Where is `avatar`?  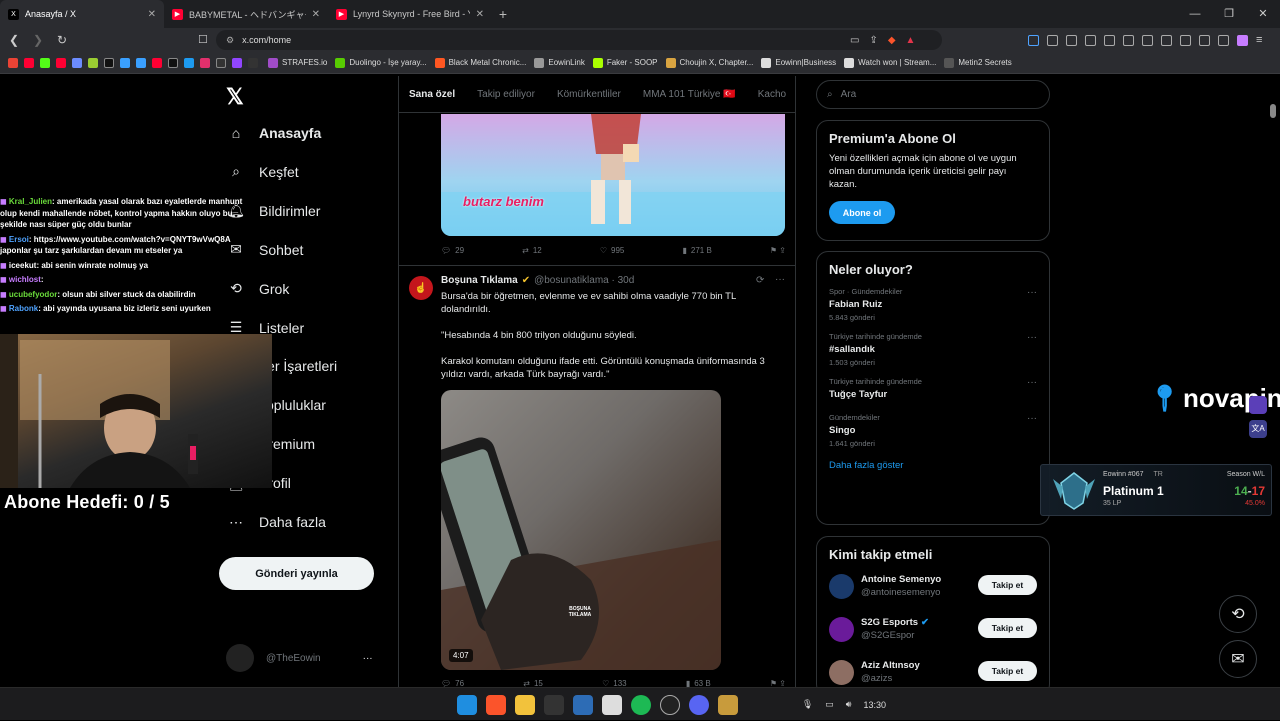 avatar is located at coordinates (841, 672).